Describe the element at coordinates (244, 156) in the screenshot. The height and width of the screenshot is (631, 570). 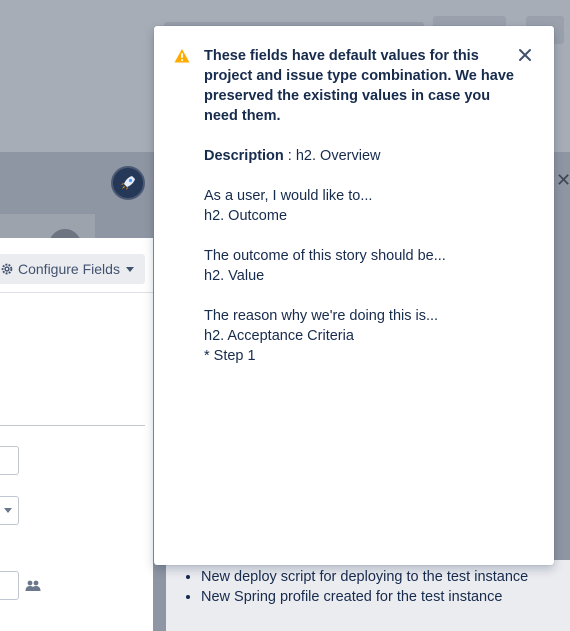
I see `description-label: Description` at that location.